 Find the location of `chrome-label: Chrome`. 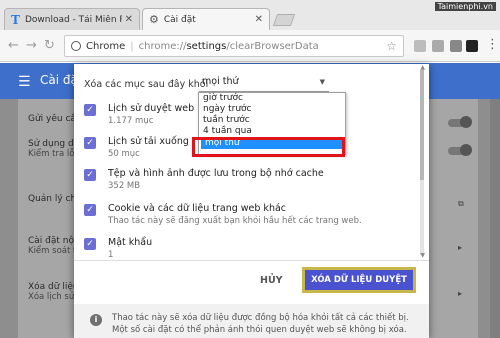

chrome-label: Chrome is located at coordinates (106, 46).